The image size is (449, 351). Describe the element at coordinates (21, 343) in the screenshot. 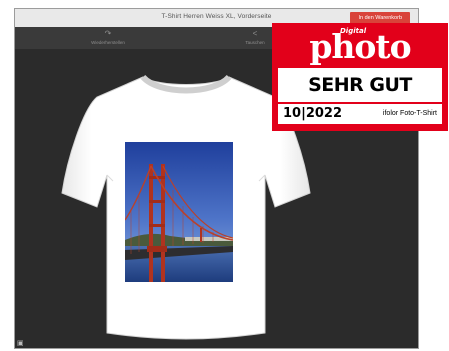

I see `image-gallery-icon: ▣` at that location.